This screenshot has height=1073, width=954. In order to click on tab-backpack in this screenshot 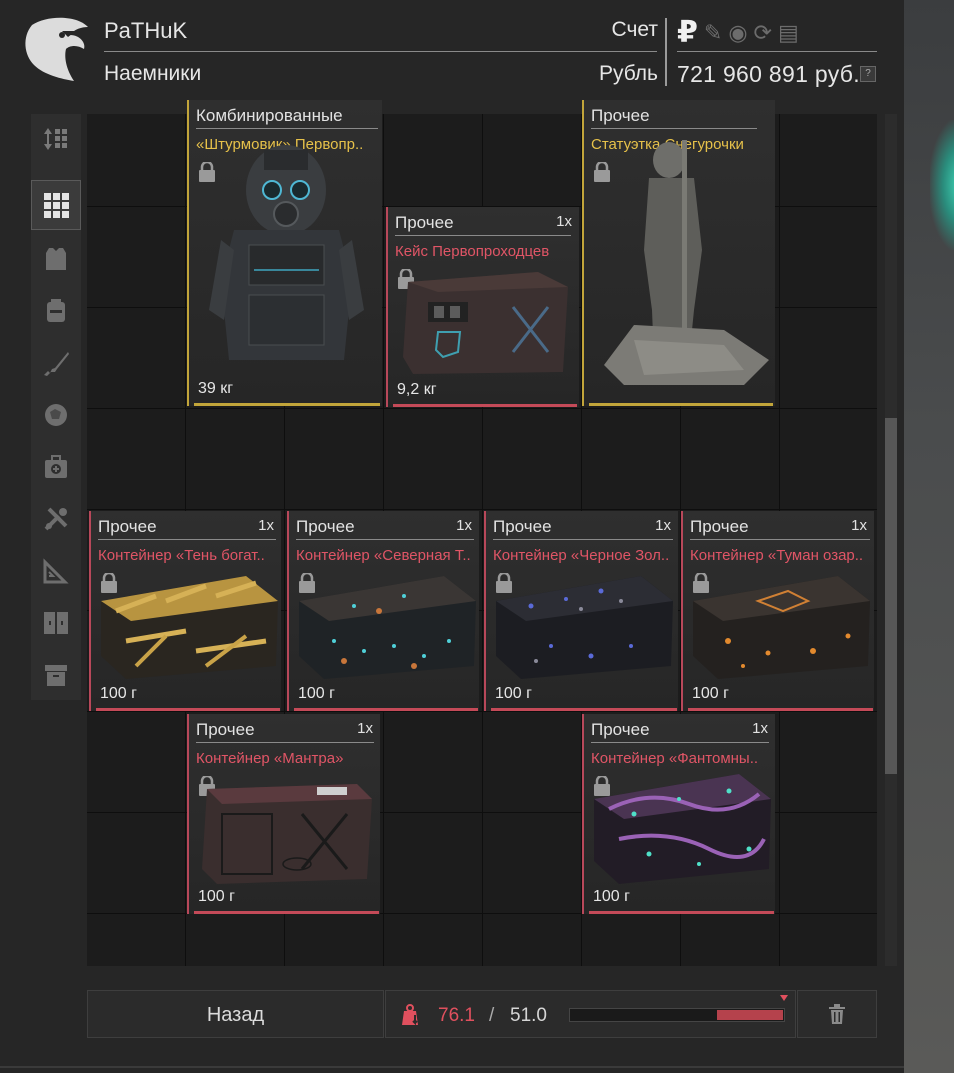, I will do `click(56, 311)`.